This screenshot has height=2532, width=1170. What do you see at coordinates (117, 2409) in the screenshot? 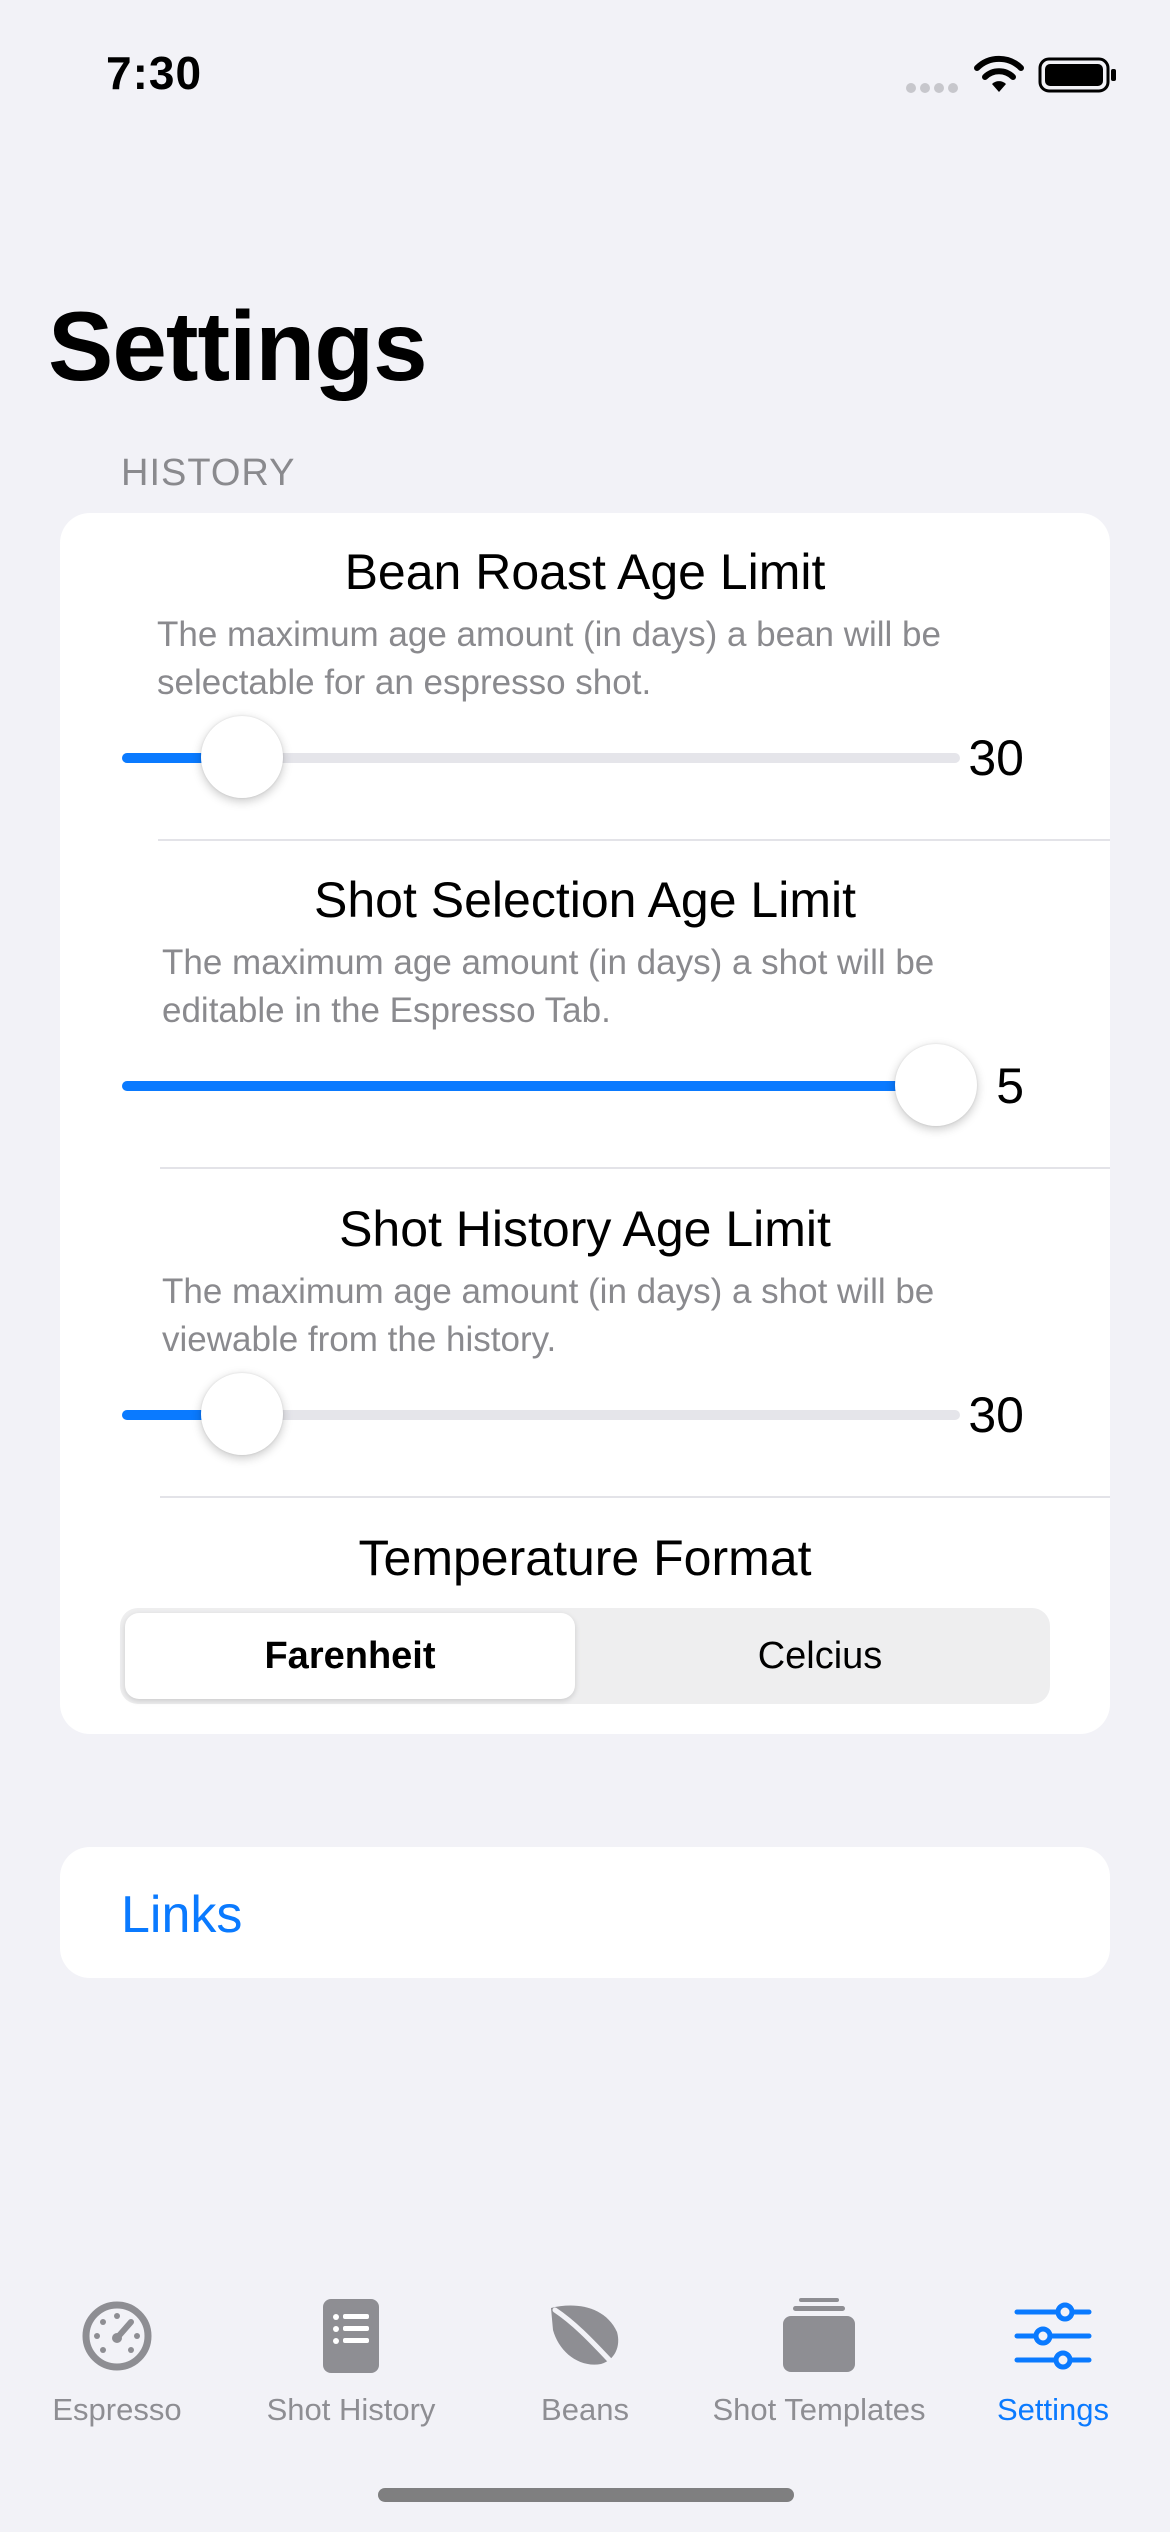
I see `tab-label: Espresso` at bounding box center [117, 2409].